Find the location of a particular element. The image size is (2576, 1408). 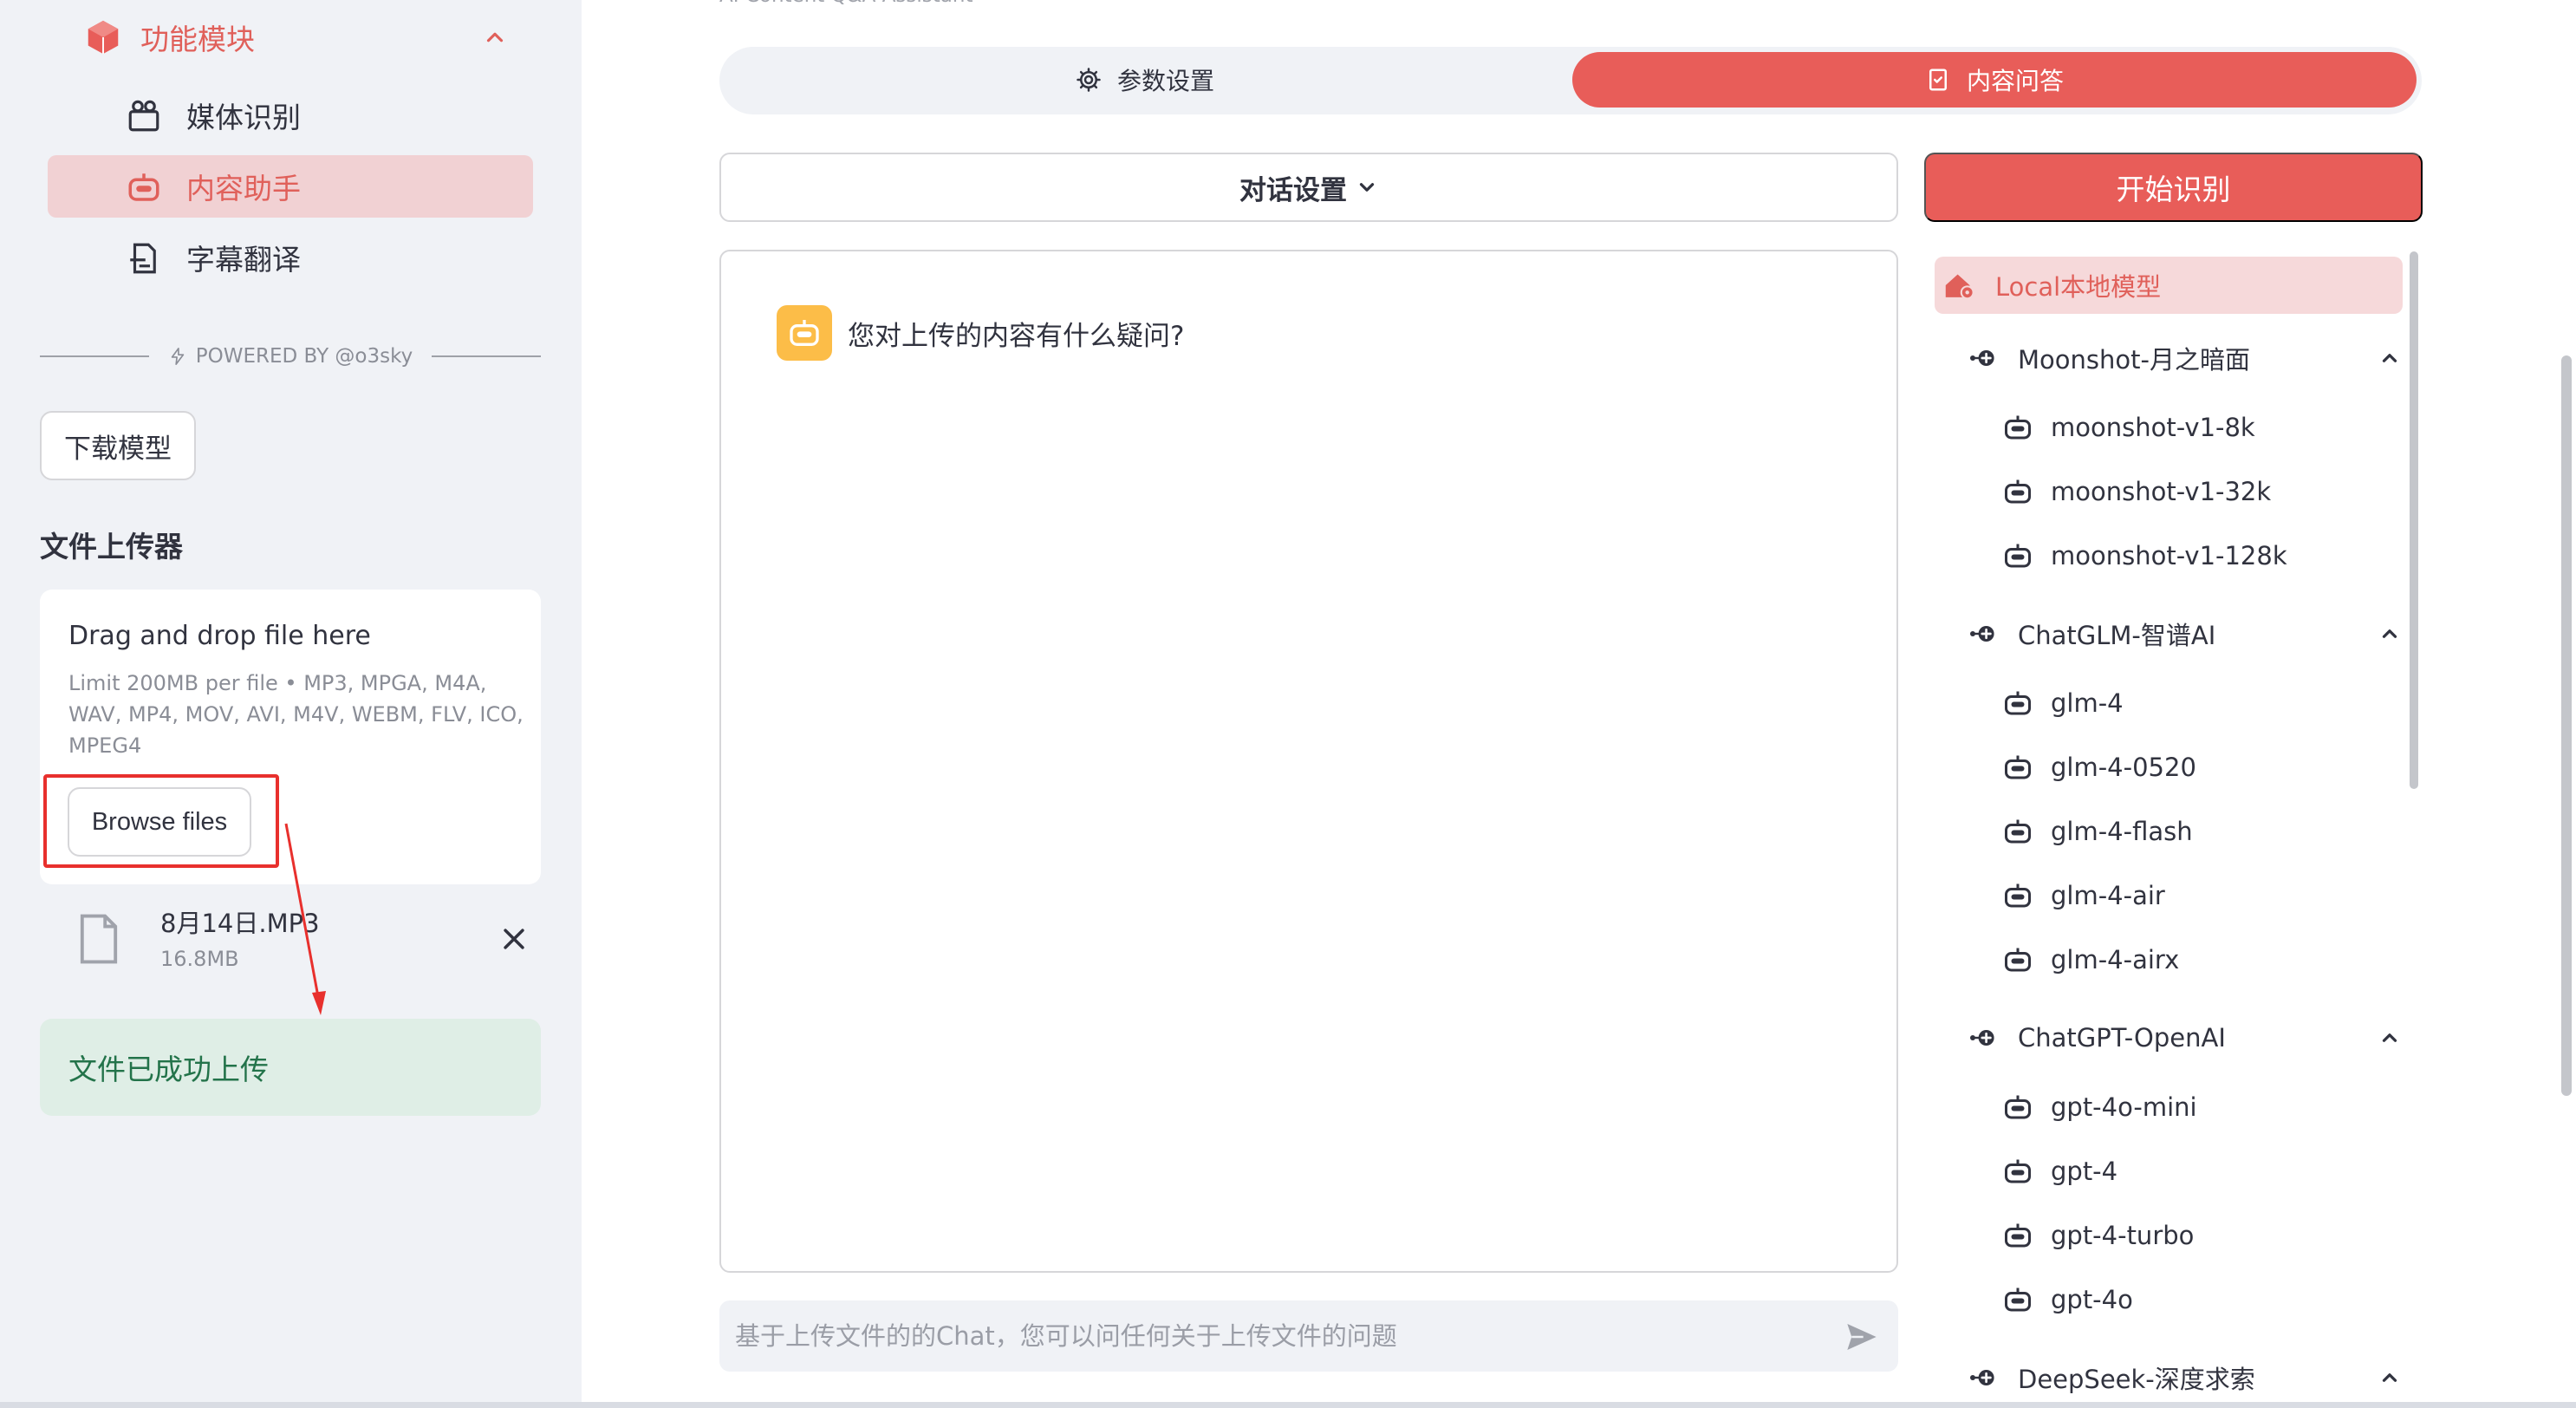

model-local: Local本地模型 is located at coordinates (2169, 285).